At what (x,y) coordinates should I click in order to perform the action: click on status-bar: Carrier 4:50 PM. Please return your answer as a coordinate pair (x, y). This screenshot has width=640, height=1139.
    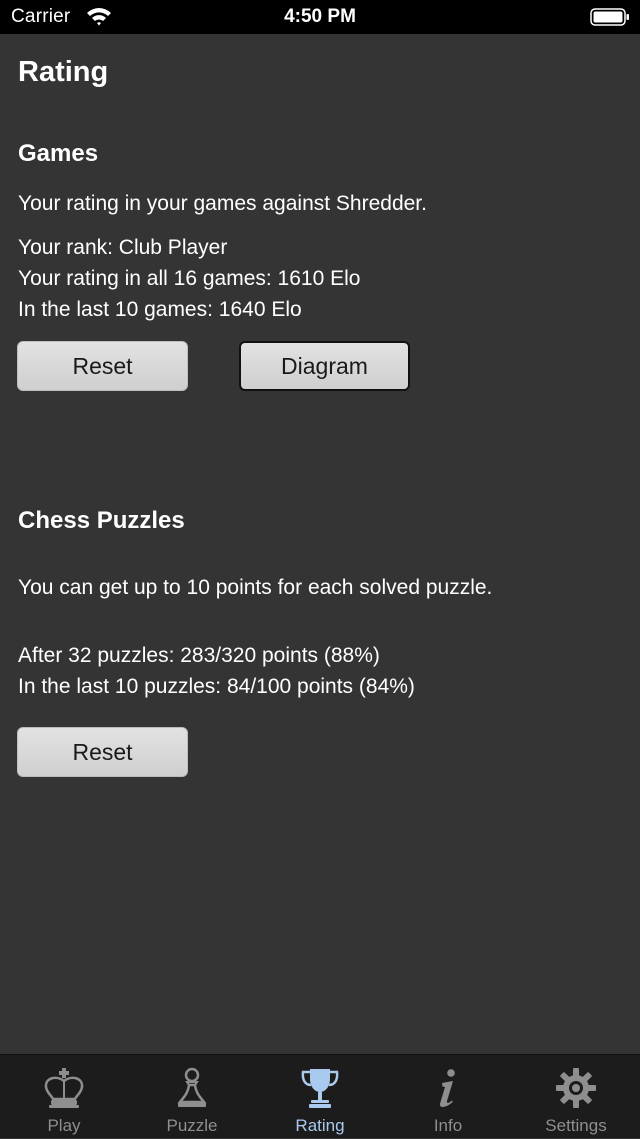
    Looking at the image, I should click on (320, 17).